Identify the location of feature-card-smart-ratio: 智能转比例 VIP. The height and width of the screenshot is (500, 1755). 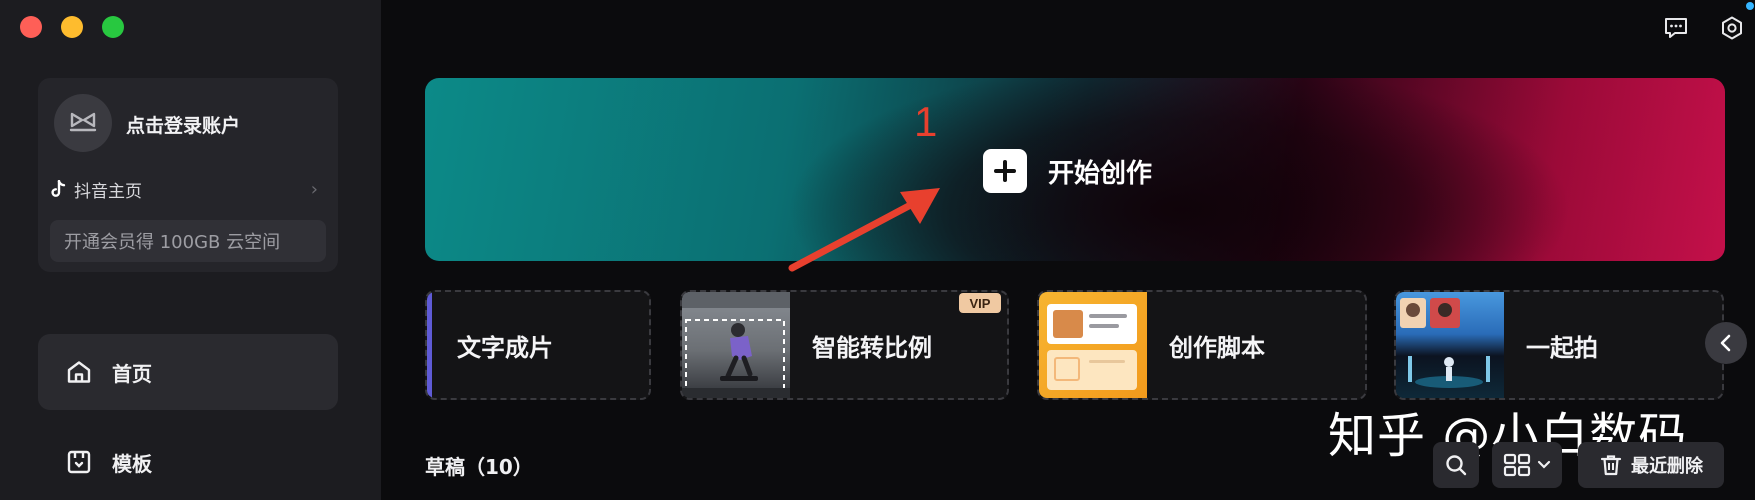
(844, 345).